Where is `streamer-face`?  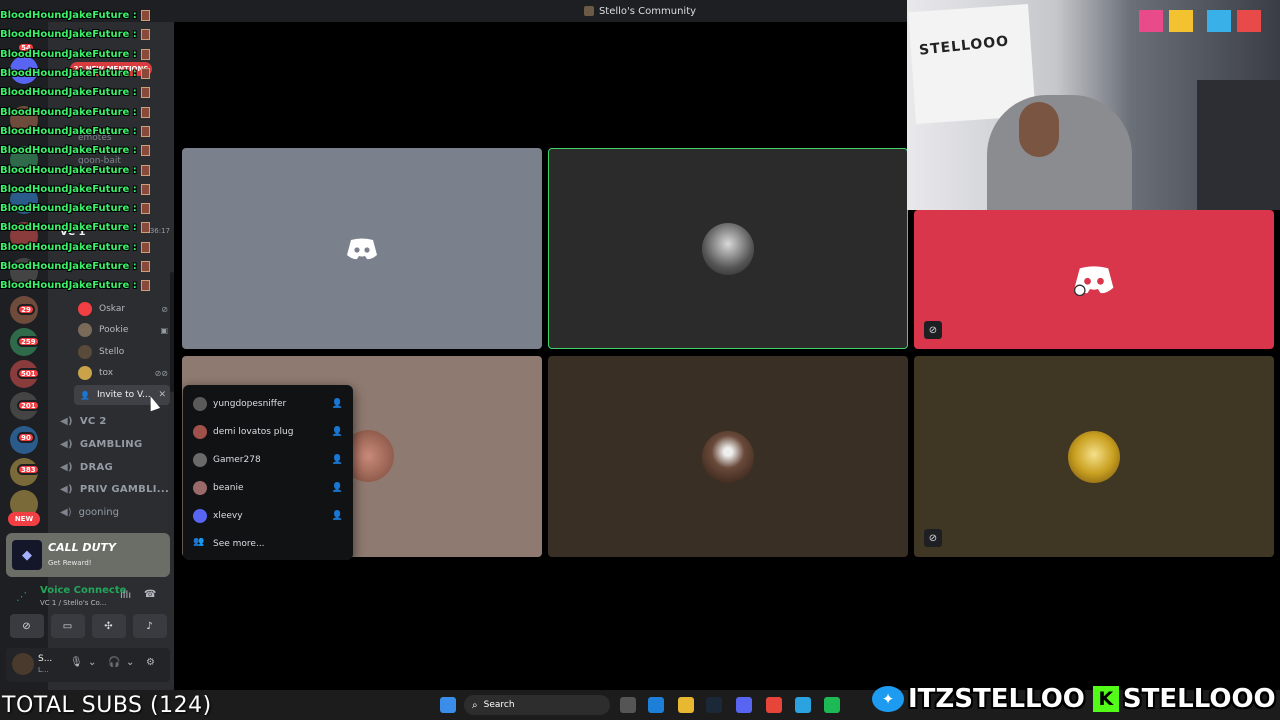 streamer-face is located at coordinates (1039, 129).